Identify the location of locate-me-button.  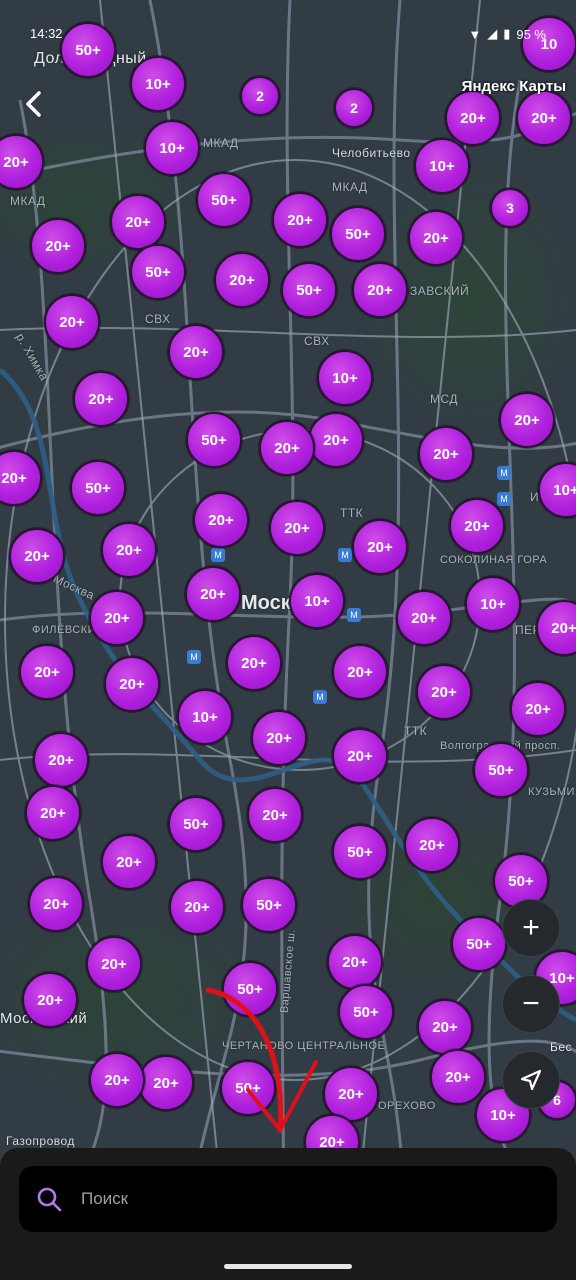
(531, 1080).